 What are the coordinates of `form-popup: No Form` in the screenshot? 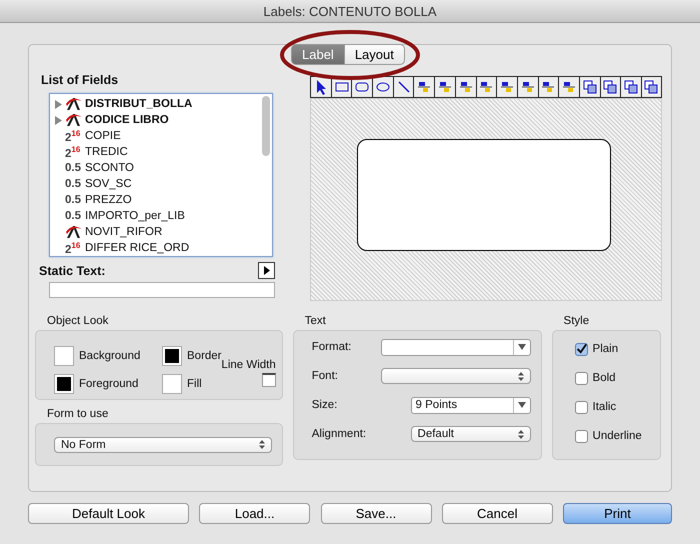 It's located at (163, 444).